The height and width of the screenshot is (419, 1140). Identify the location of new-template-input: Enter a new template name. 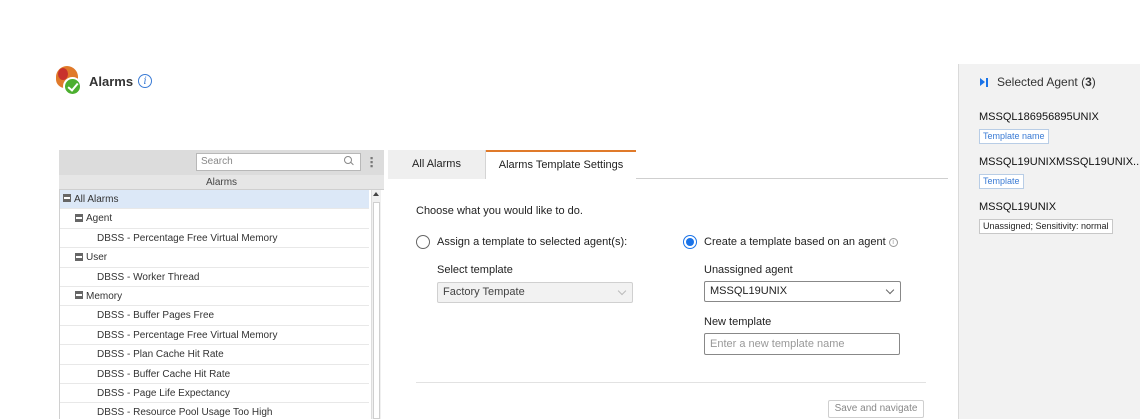
(802, 344).